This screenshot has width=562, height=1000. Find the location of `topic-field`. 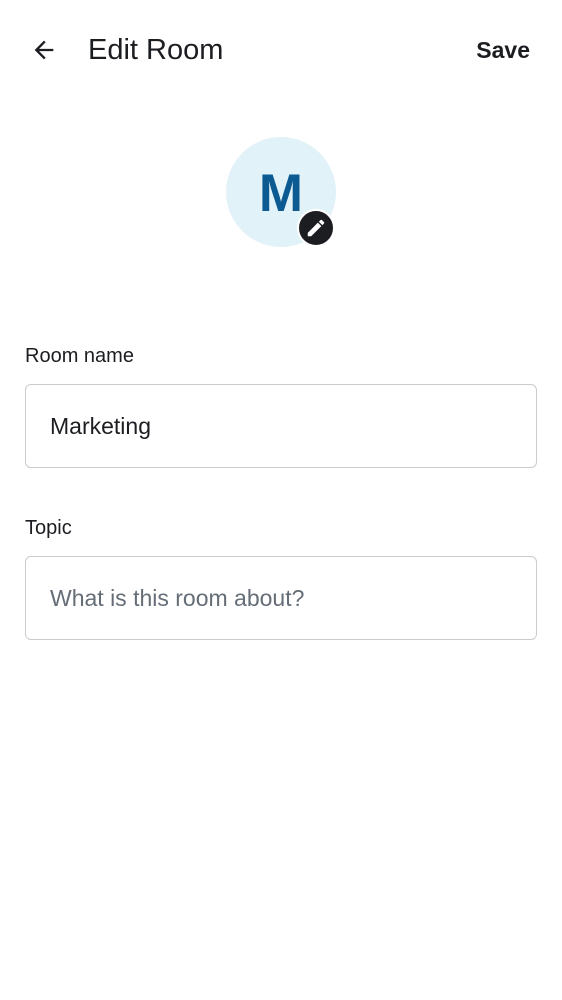

topic-field is located at coordinates (281, 598).